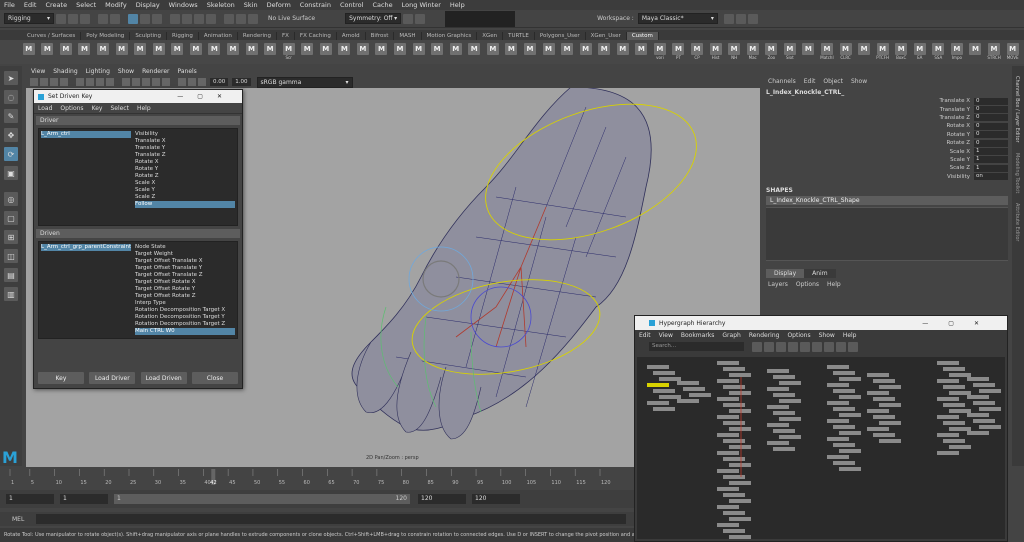  I want to click on shelf-icon-hist: M Hist, so click(716, 52).